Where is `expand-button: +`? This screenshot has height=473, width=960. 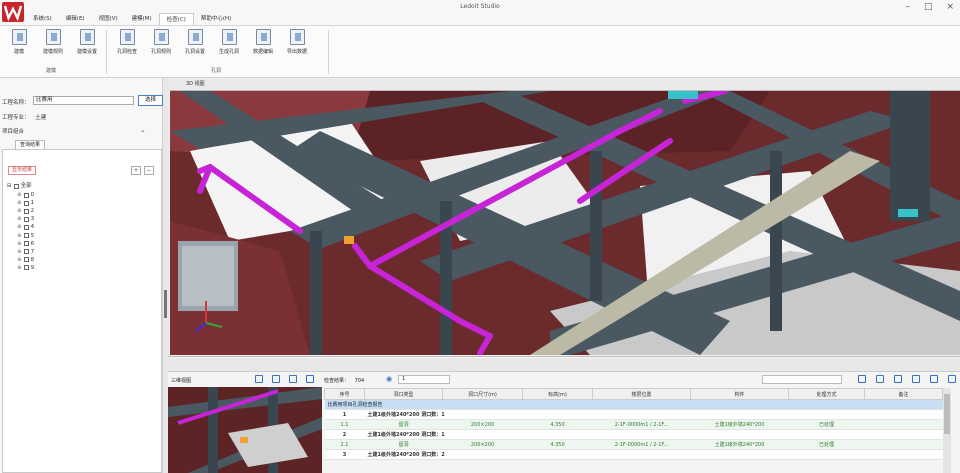
expand-button: + is located at coordinates (136, 170).